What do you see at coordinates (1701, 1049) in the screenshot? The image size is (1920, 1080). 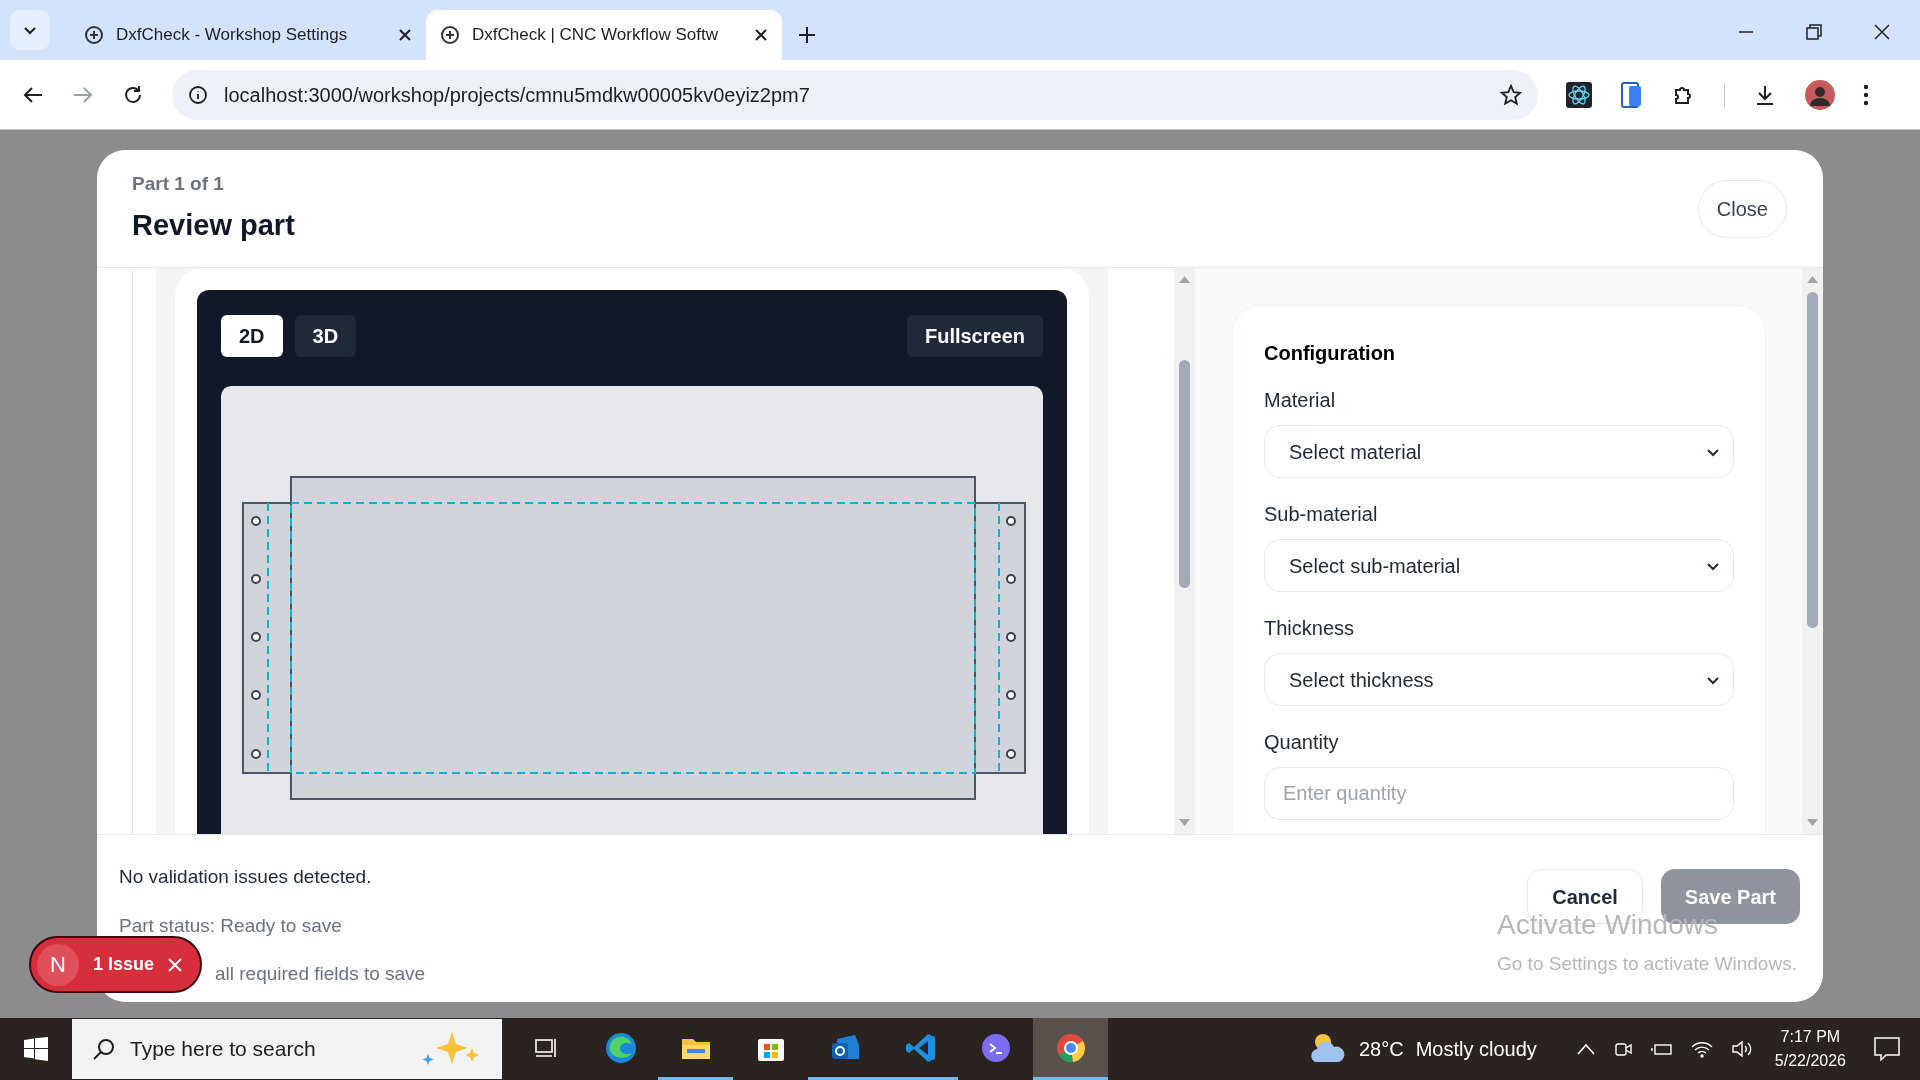 I see `wifi-icon` at bounding box center [1701, 1049].